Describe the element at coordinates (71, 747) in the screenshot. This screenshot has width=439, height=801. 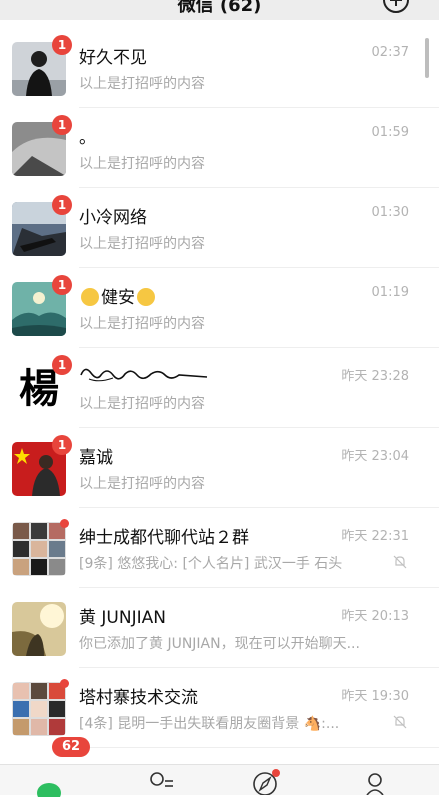
I see `chats-unread-badge: 62` at that location.